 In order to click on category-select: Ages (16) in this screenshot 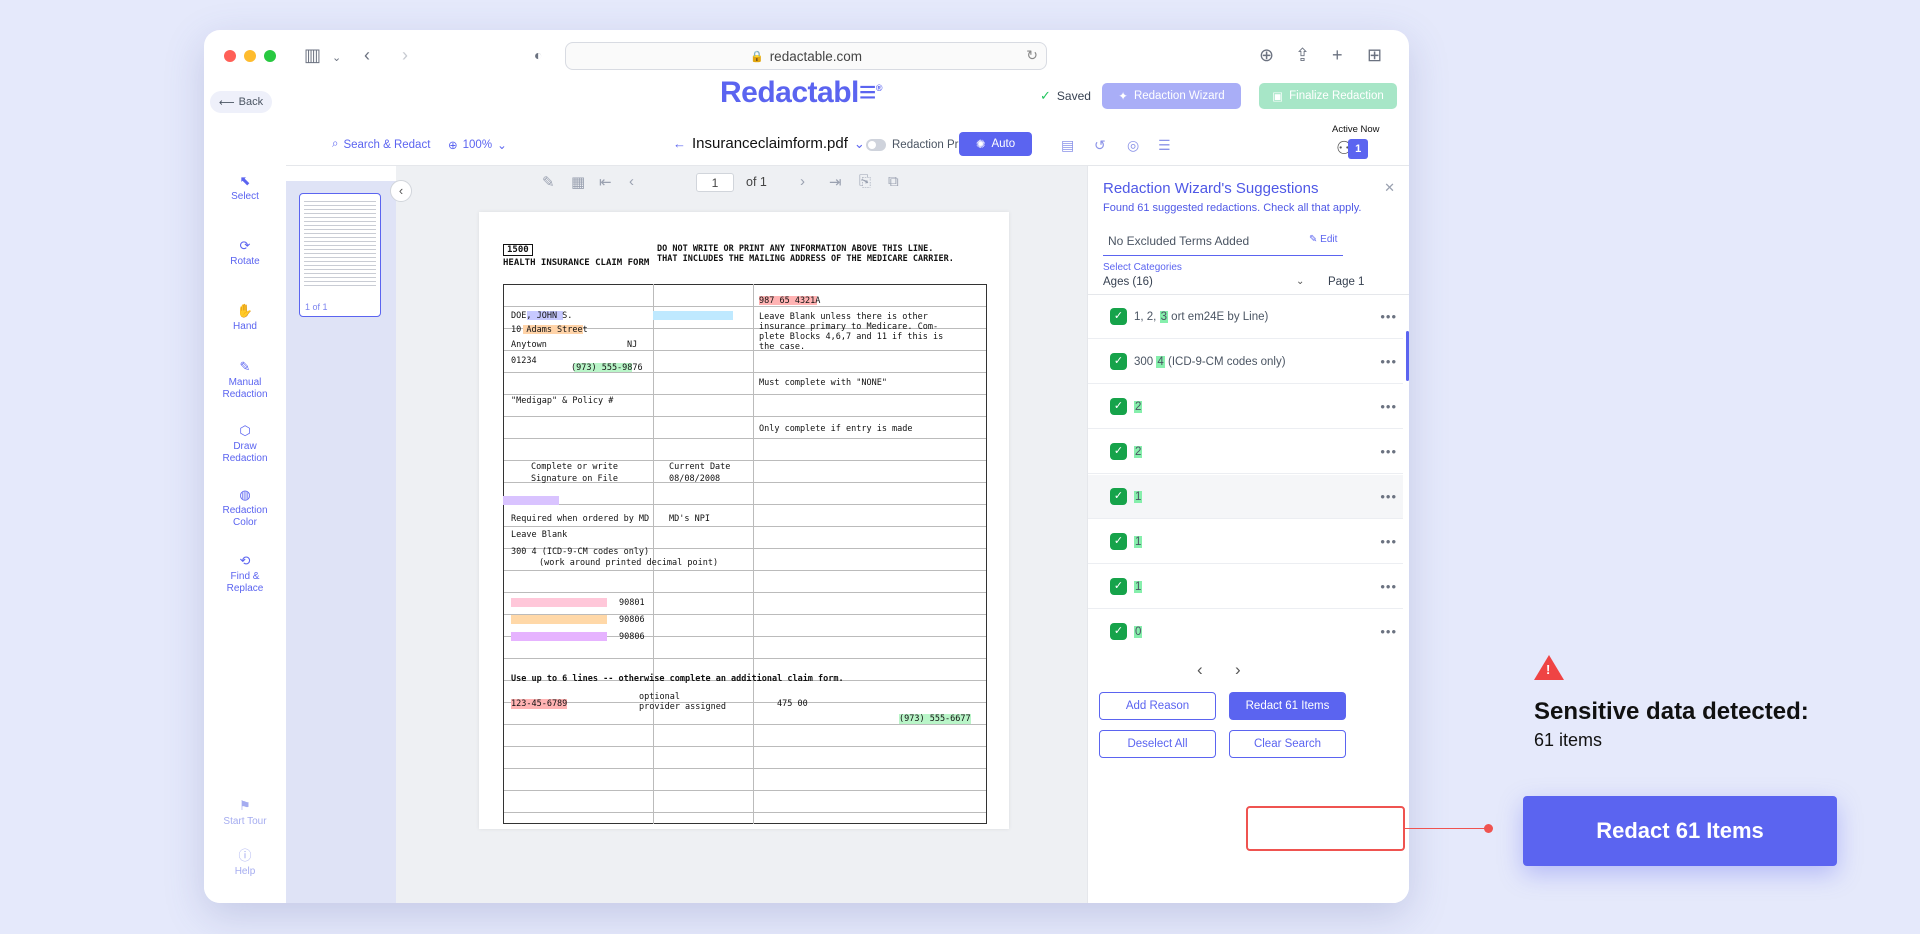, I will do `click(1128, 282)`.